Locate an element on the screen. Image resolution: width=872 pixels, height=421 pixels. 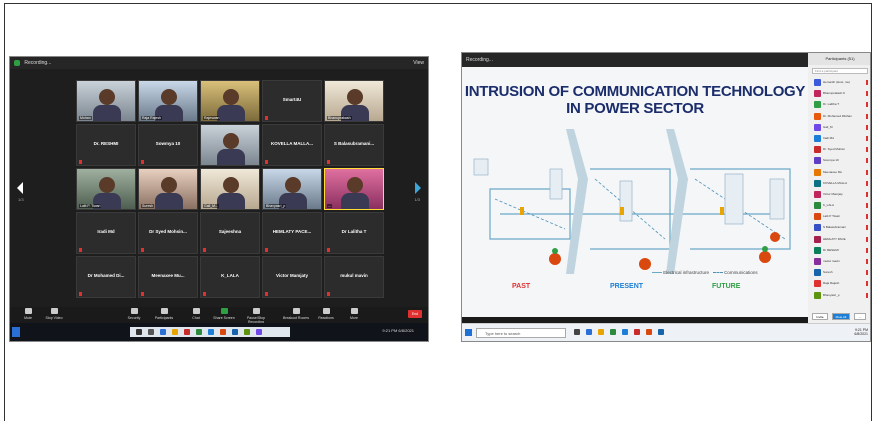
chat-bubble-icon is located at coordinates (196, 311).